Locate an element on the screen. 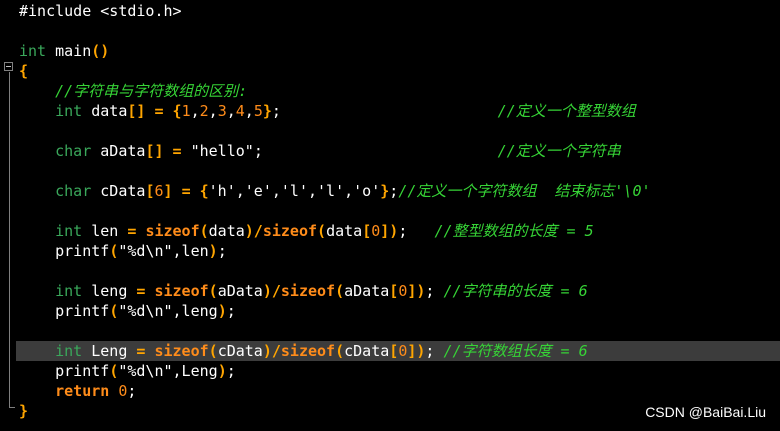  comment: //定义一个字符串 is located at coordinates (559, 151).